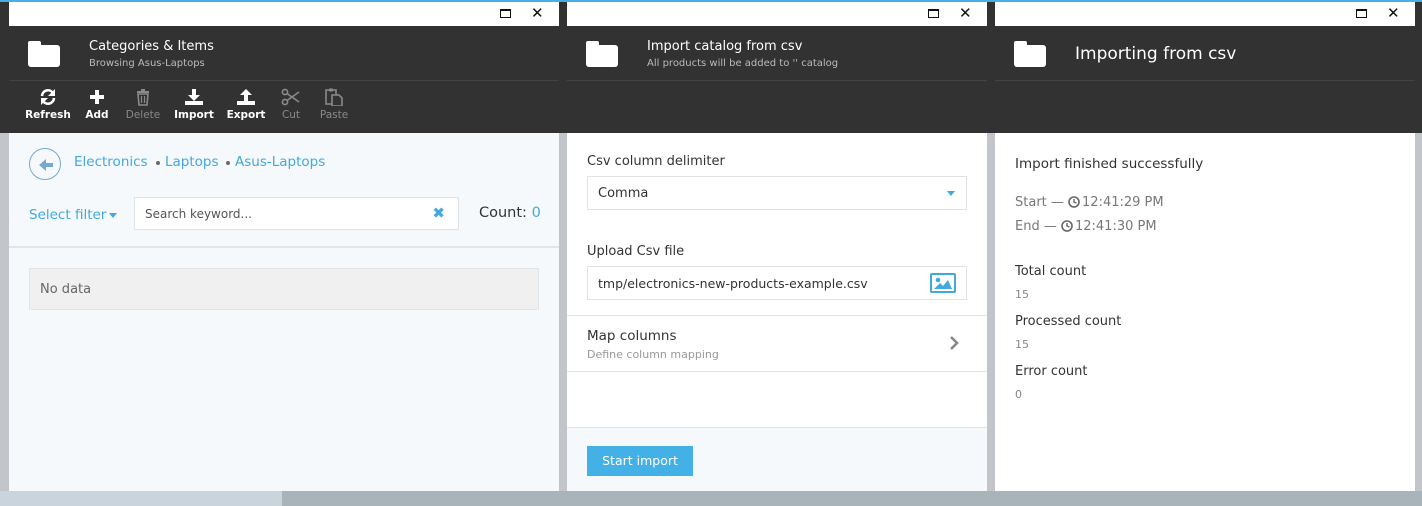 This screenshot has height=506, width=1422. What do you see at coordinates (943, 285) in the screenshot?
I see `image-icon` at bounding box center [943, 285].